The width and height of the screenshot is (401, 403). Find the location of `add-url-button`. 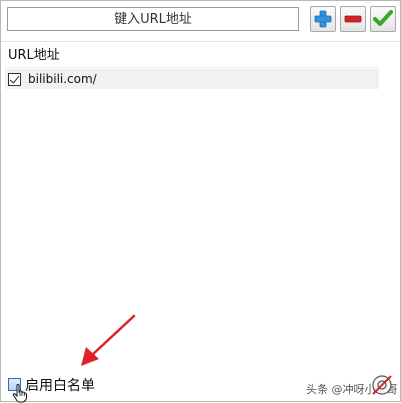

add-url-button is located at coordinates (323, 19).